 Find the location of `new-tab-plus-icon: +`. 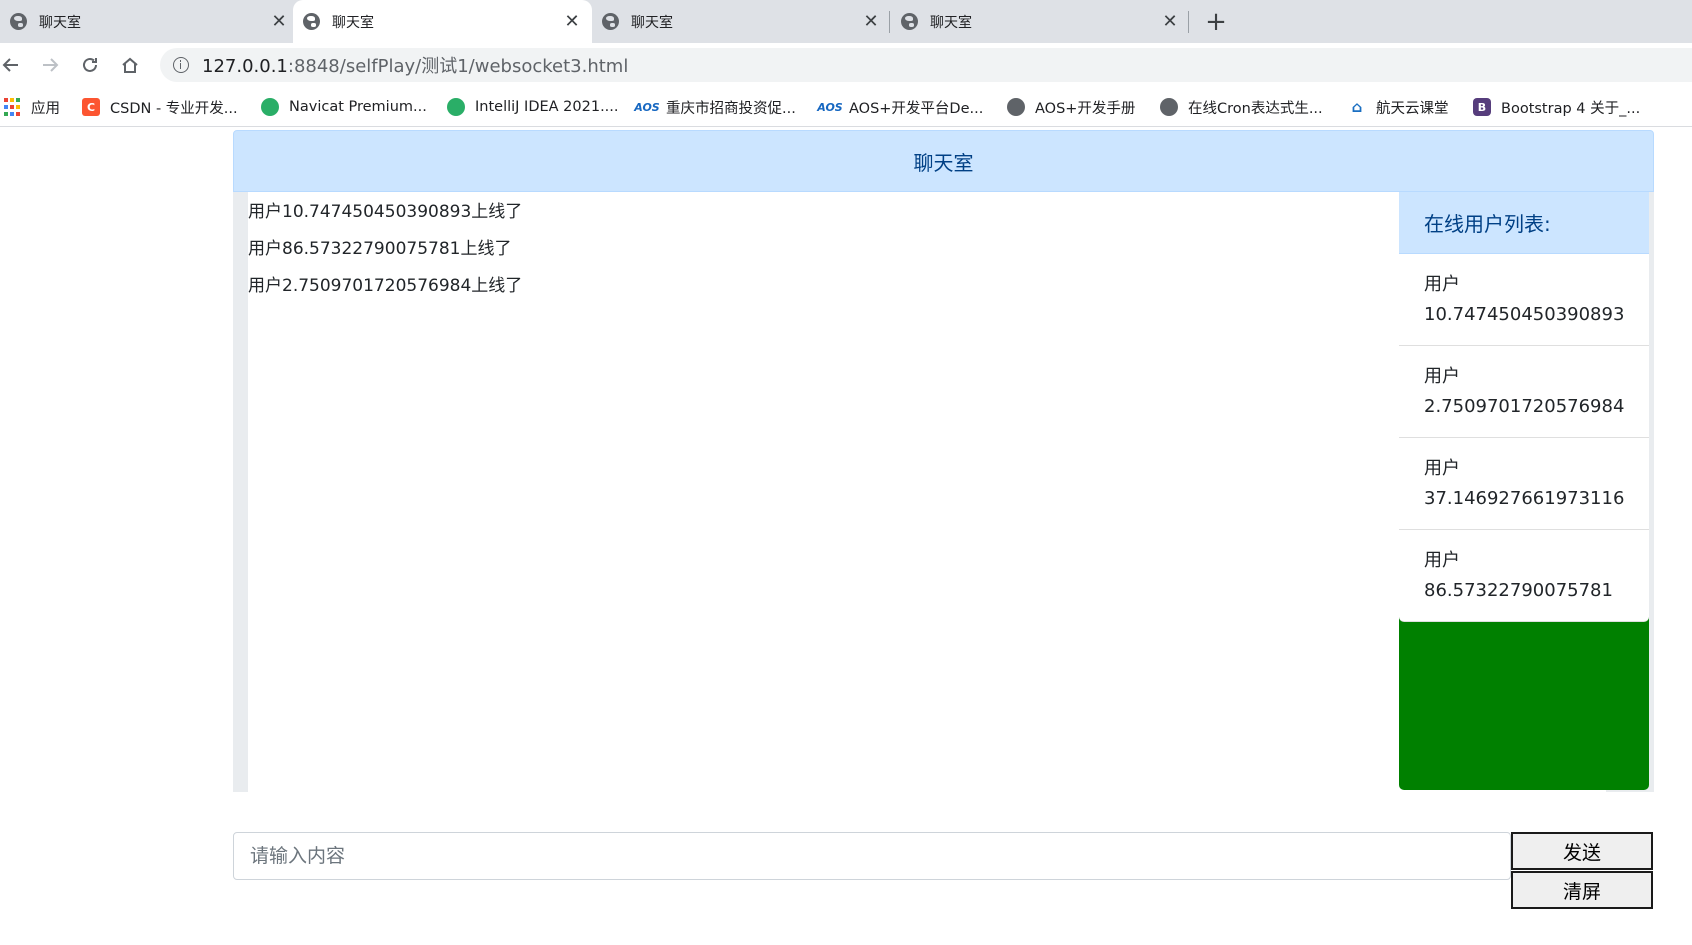

new-tab-plus-icon: + is located at coordinates (1216, 22).